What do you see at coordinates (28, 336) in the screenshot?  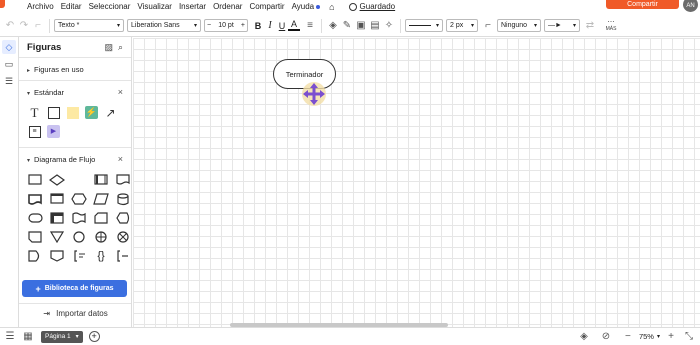 I see `grid-view-icon: ▦` at bounding box center [28, 336].